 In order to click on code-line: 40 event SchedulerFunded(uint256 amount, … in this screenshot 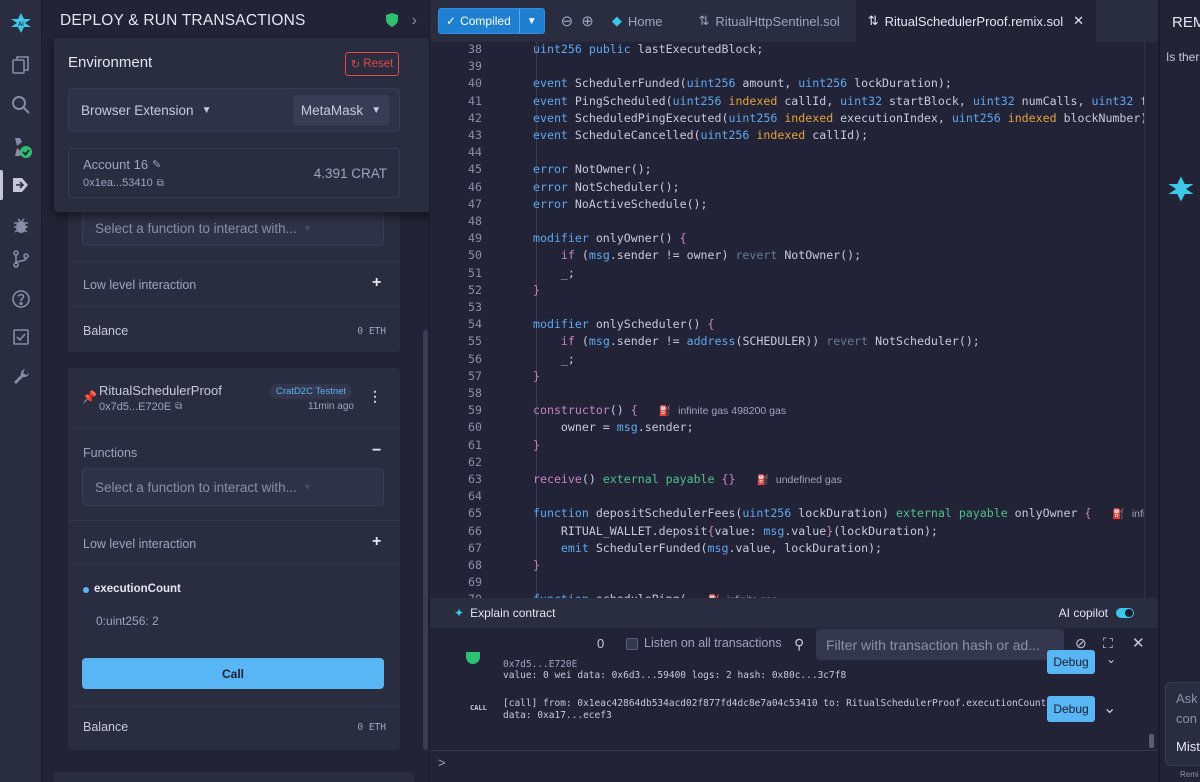, I will do `click(794, 83)`.